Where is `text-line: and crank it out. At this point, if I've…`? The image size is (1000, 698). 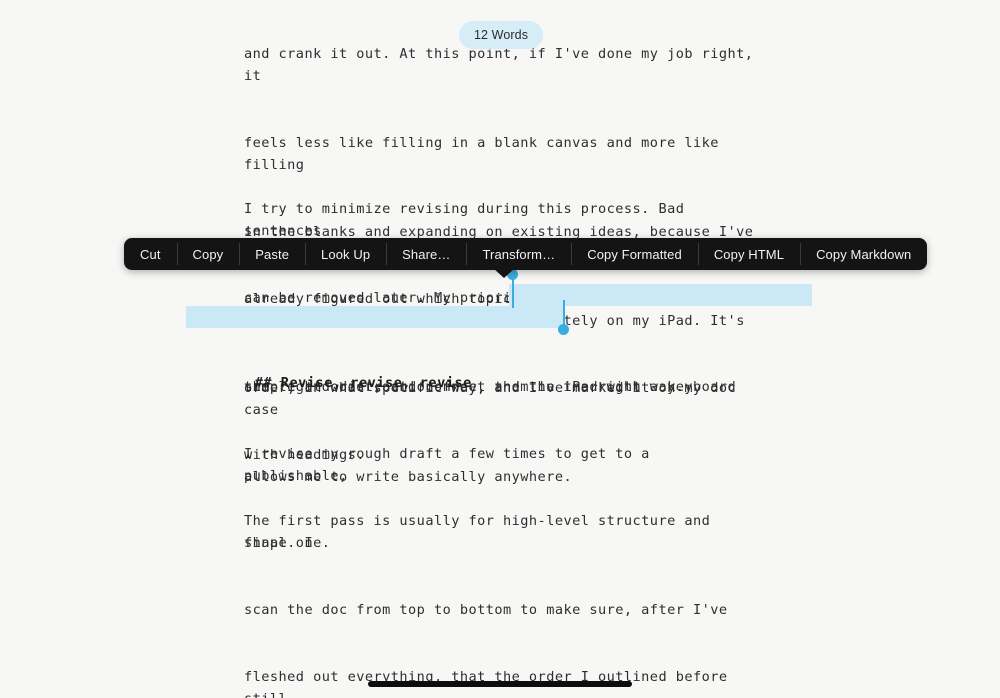 text-line: and crank it out. At this point, if I've… is located at coordinates (503, 64).